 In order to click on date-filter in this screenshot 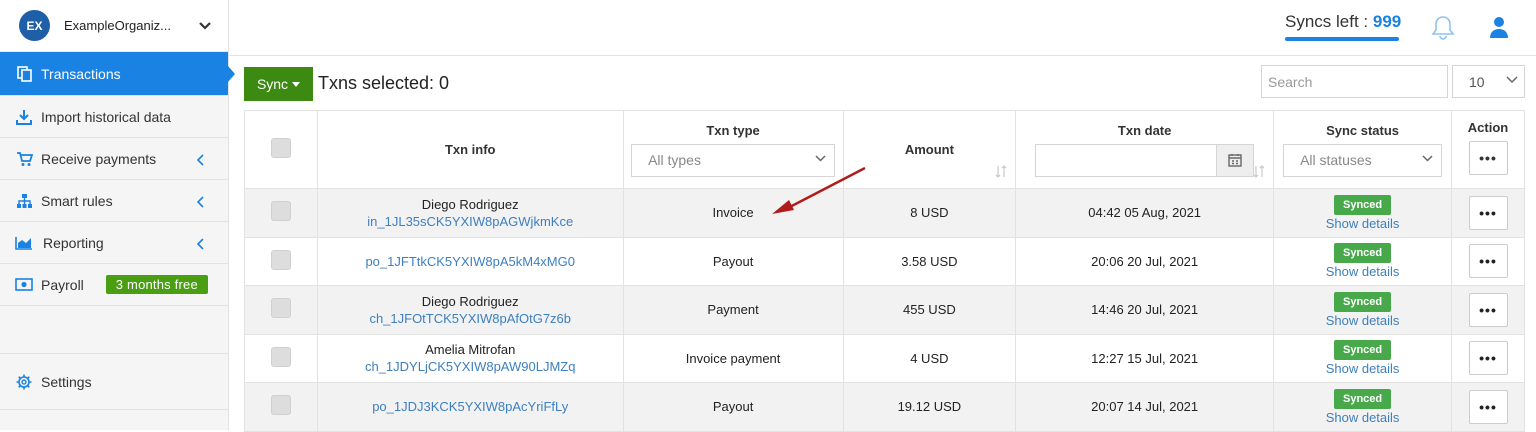, I will do `click(1145, 160)`.